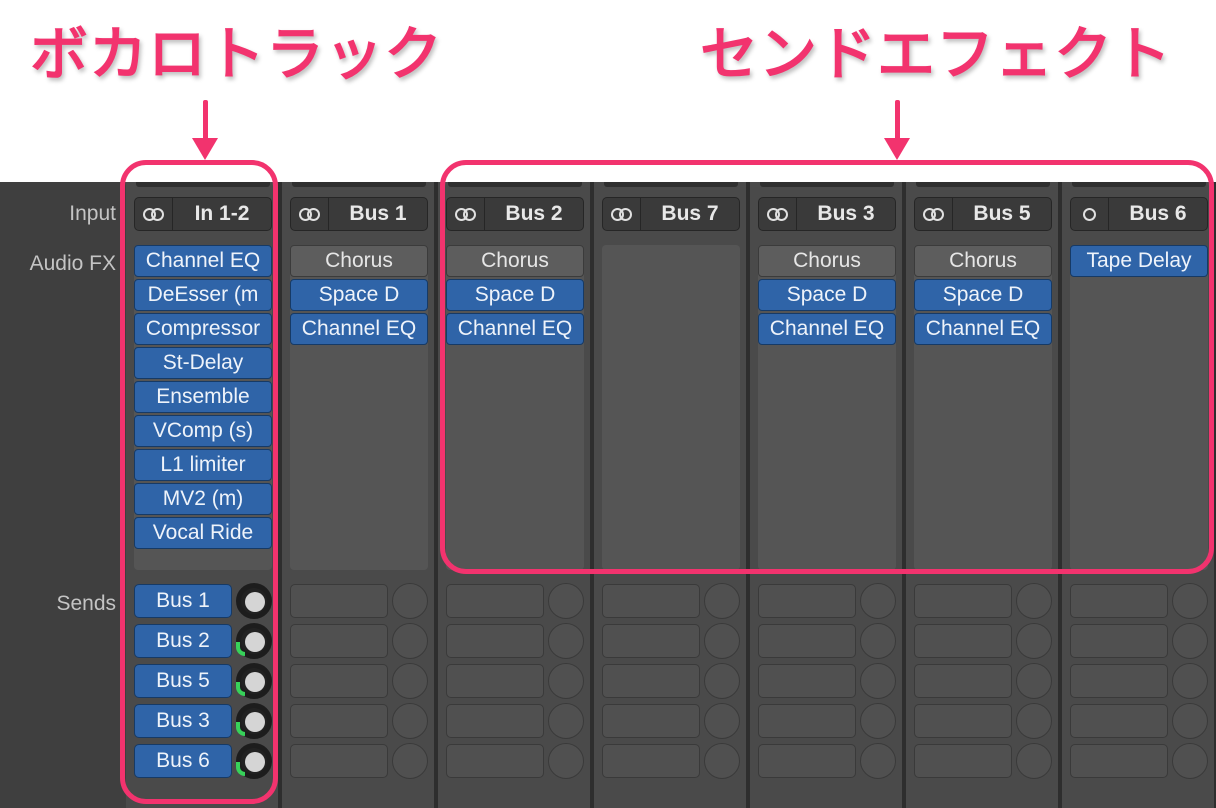 The image size is (1216, 808). I want to click on input-selector: Bus 6, so click(1139, 214).